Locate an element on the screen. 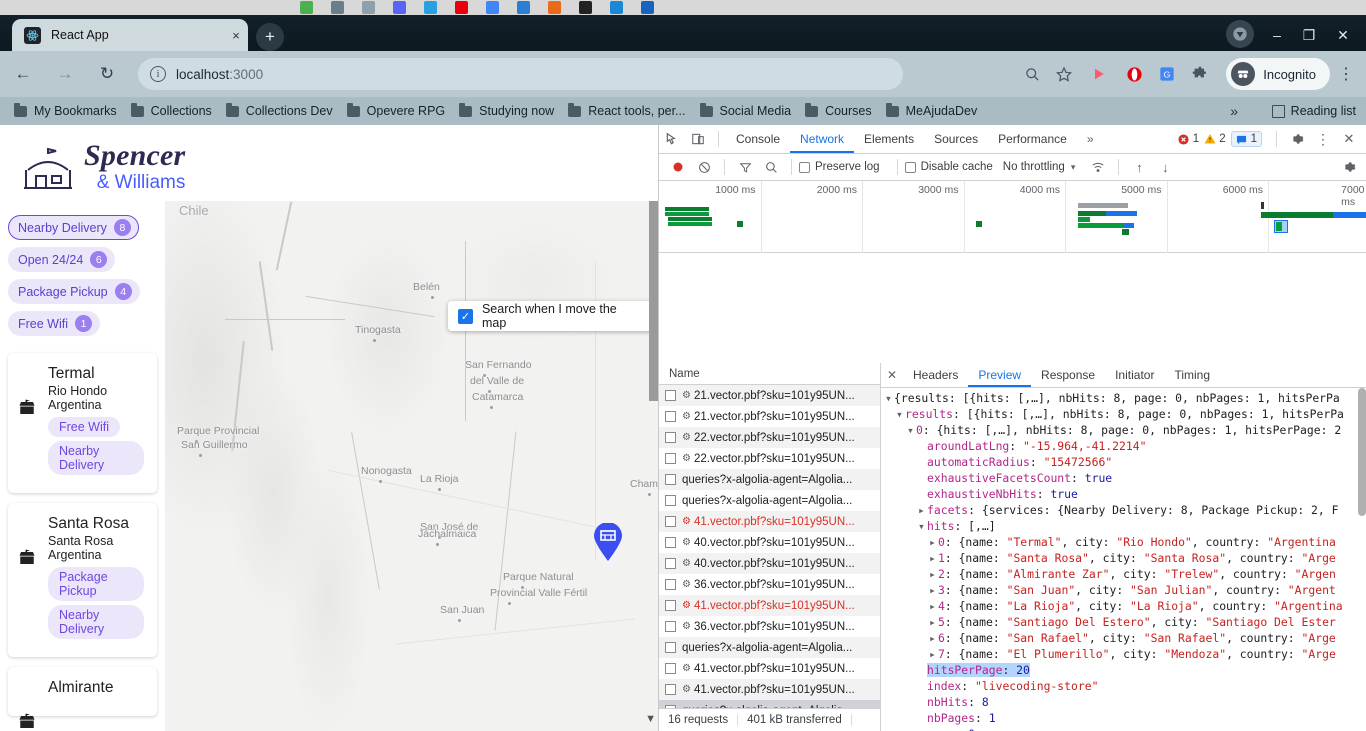 Image resolution: width=1366 pixels, height=731 pixels. filter-icon is located at coordinates (745, 167).